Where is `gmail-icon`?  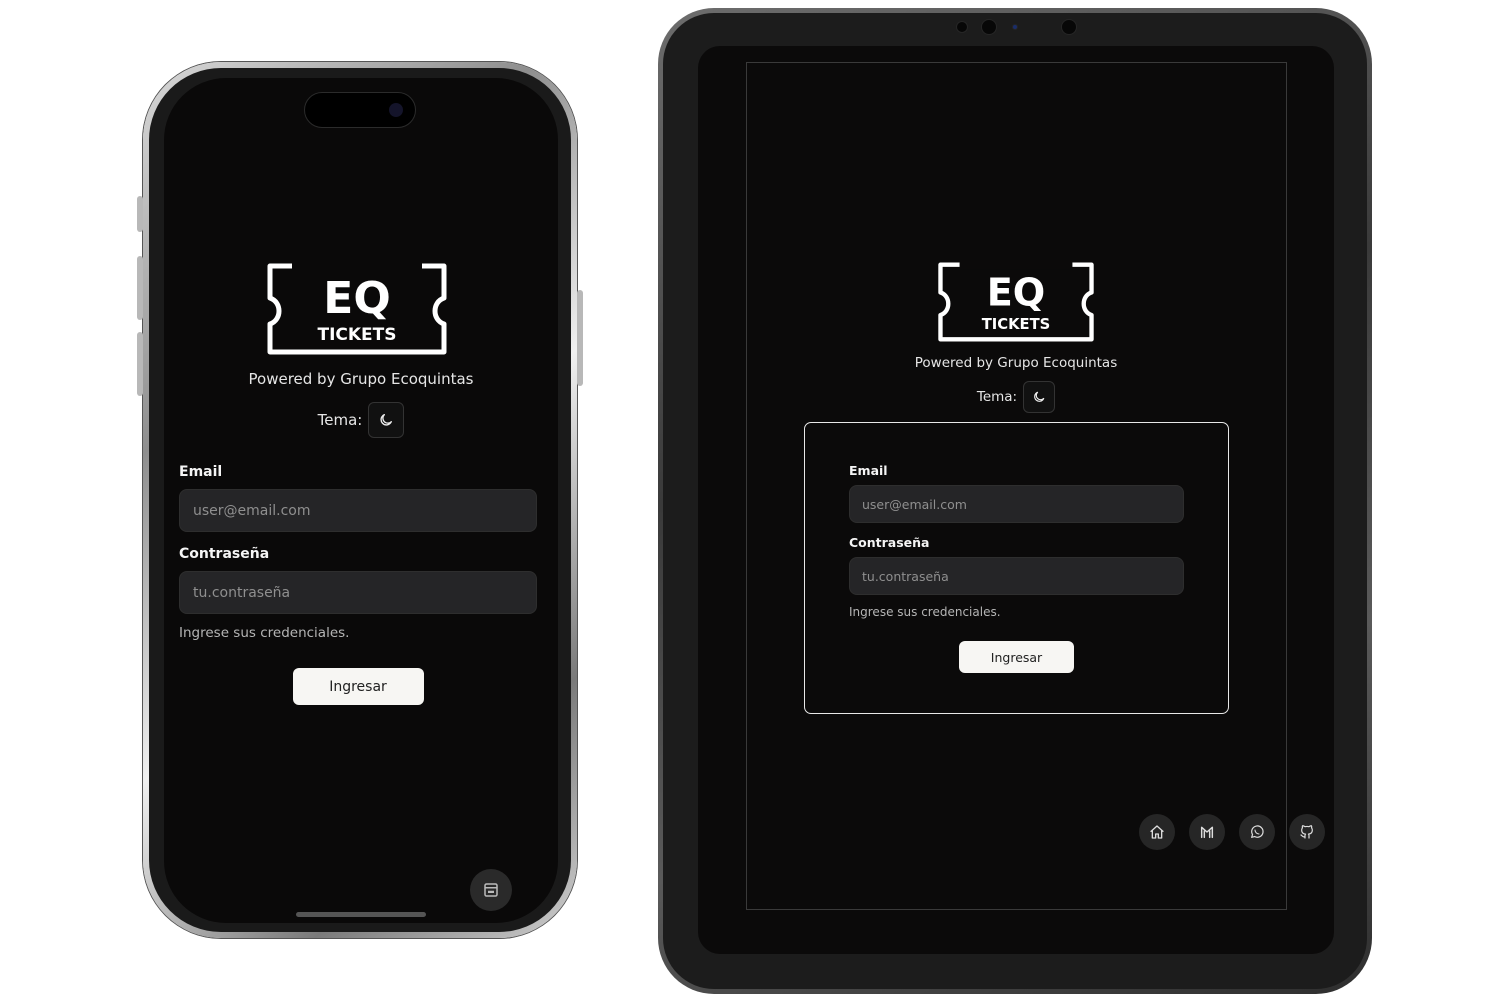
gmail-icon is located at coordinates (1207, 832).